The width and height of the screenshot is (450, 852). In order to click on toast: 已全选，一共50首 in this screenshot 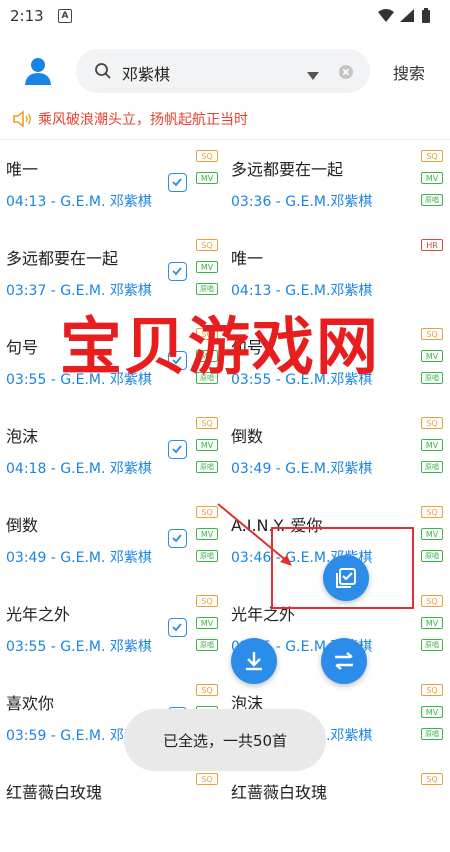, I will do `click(225, 740)`.